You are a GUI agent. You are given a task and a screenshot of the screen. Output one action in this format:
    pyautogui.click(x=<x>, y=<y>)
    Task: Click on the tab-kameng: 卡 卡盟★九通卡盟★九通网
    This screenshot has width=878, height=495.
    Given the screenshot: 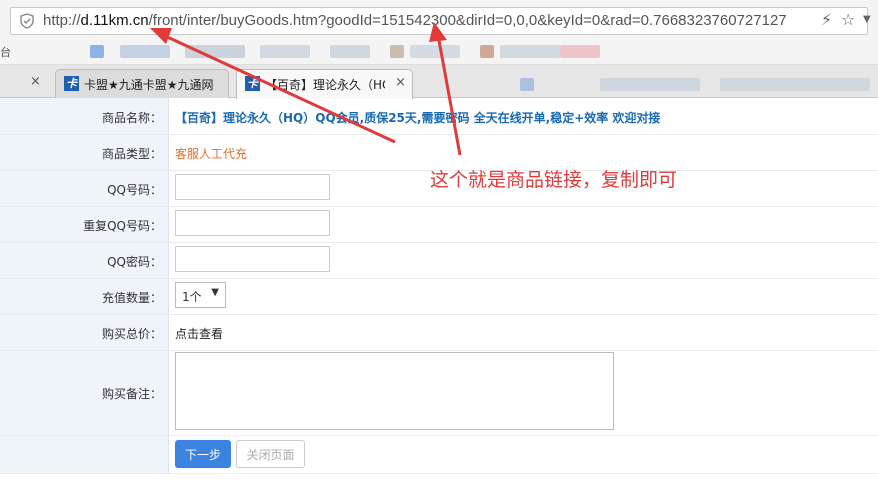 What is the action you would take?
    pyautogui.click(x=142, y=83)
    